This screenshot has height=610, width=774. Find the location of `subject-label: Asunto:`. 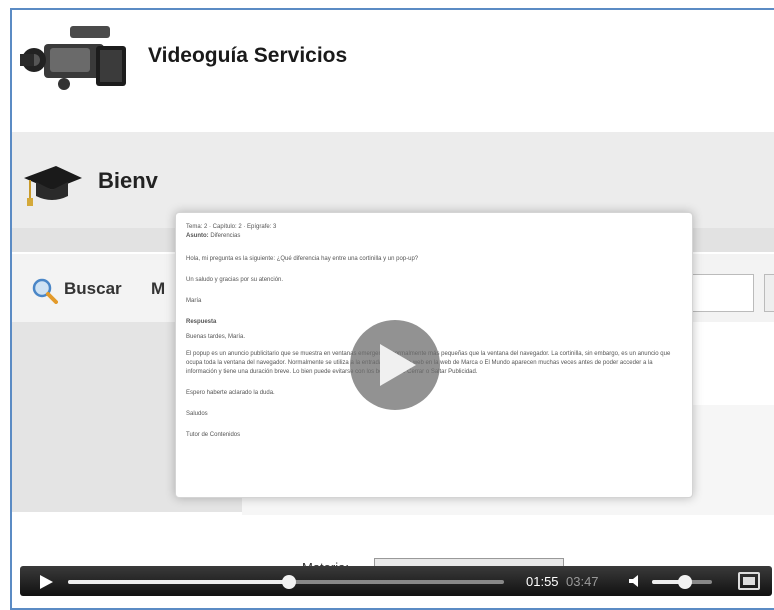

subject-label: Asunto: is located at coordinates (197, 236).